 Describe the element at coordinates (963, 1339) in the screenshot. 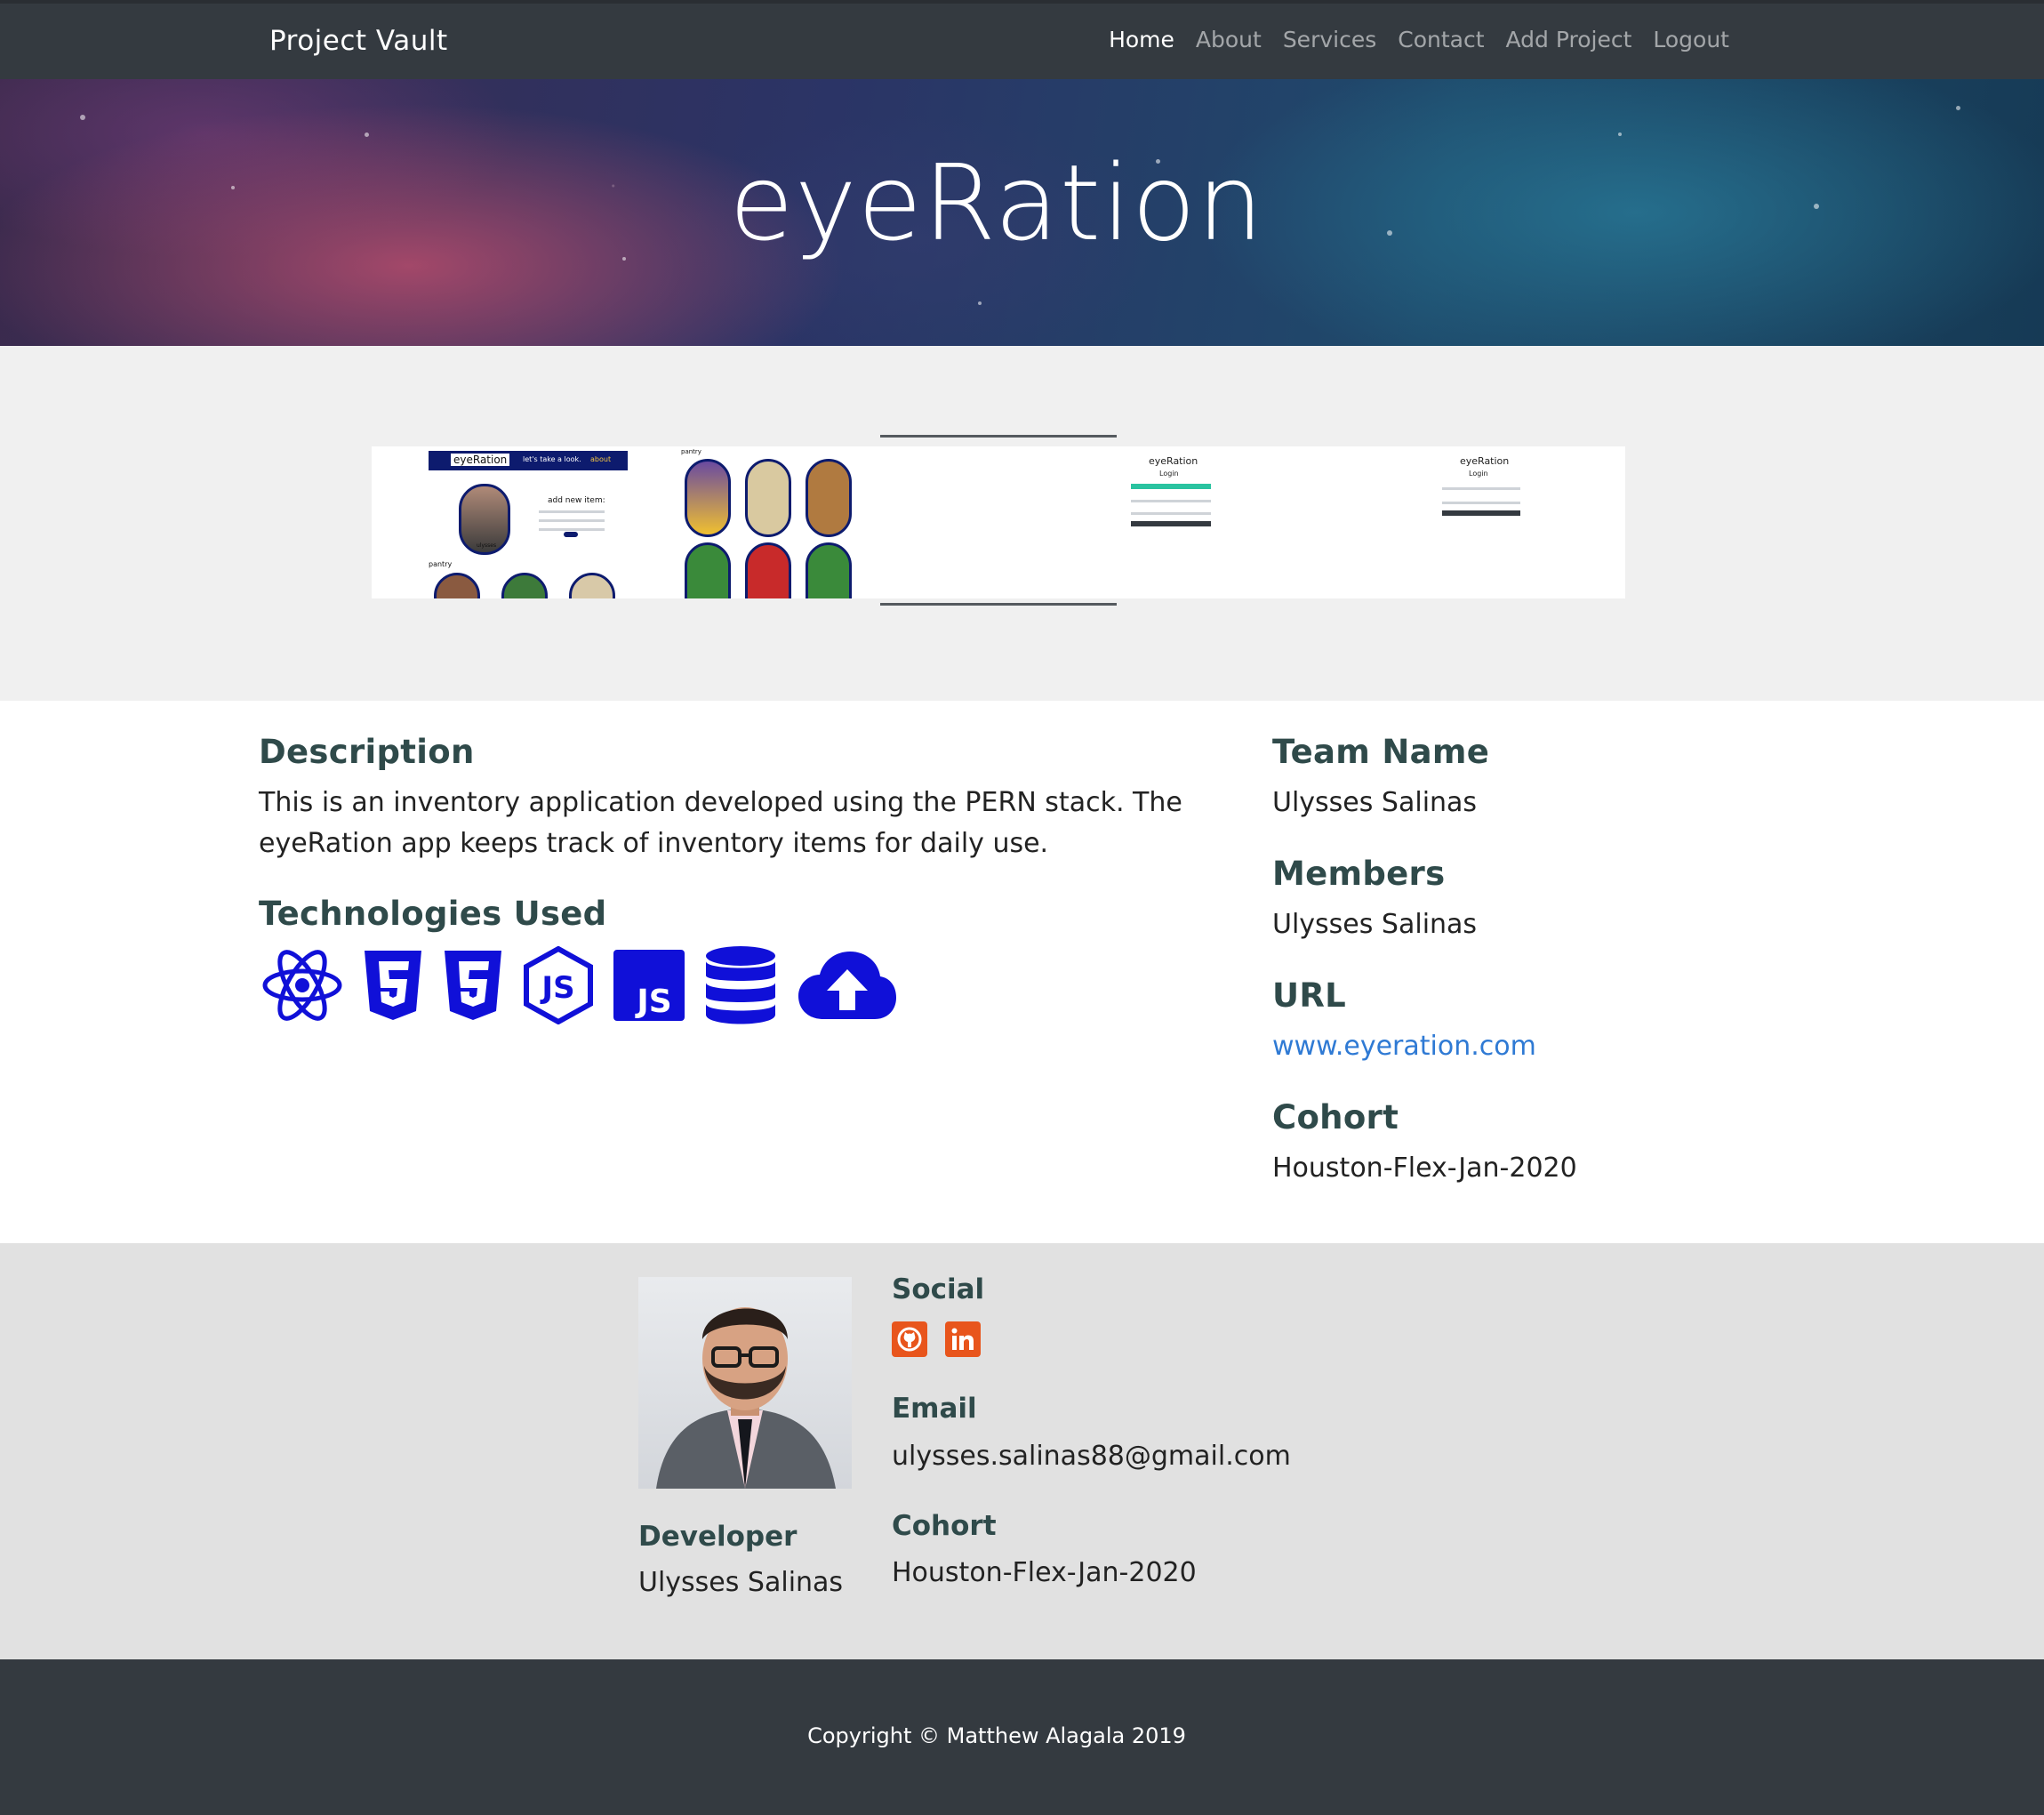

I see `linkedin-icon` at that location.